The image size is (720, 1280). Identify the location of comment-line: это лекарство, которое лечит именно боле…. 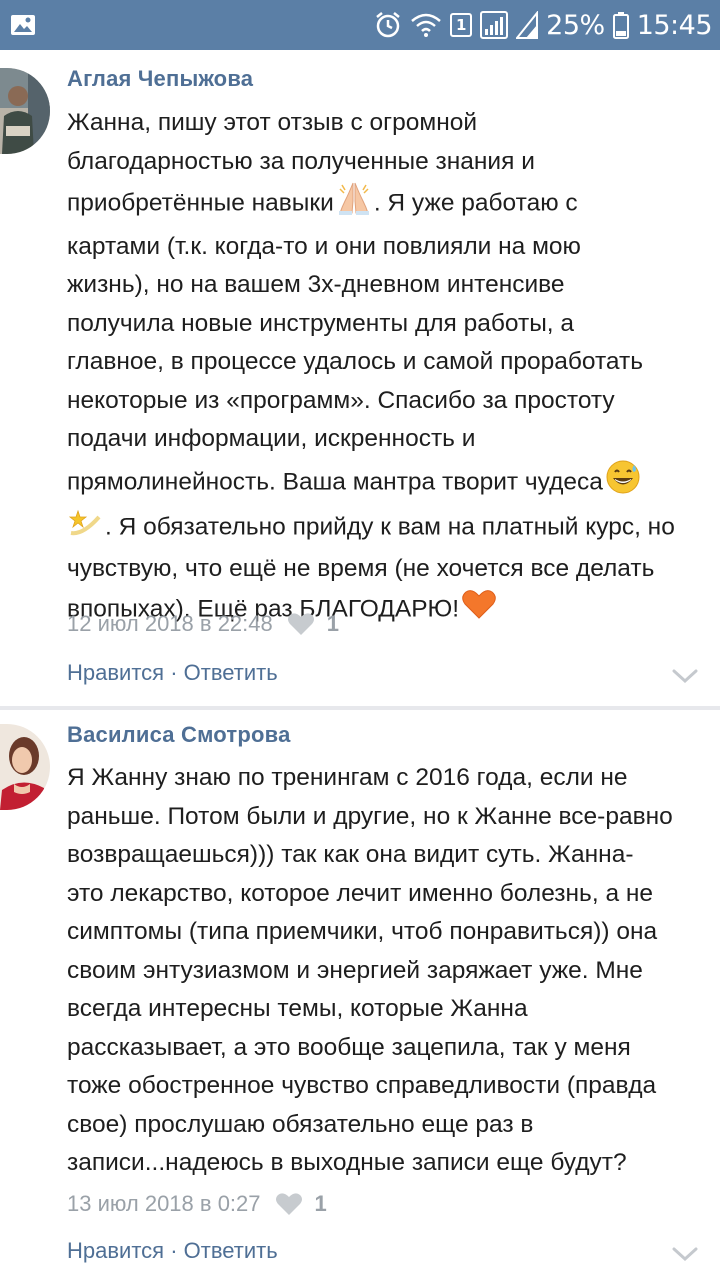
(360, 893).